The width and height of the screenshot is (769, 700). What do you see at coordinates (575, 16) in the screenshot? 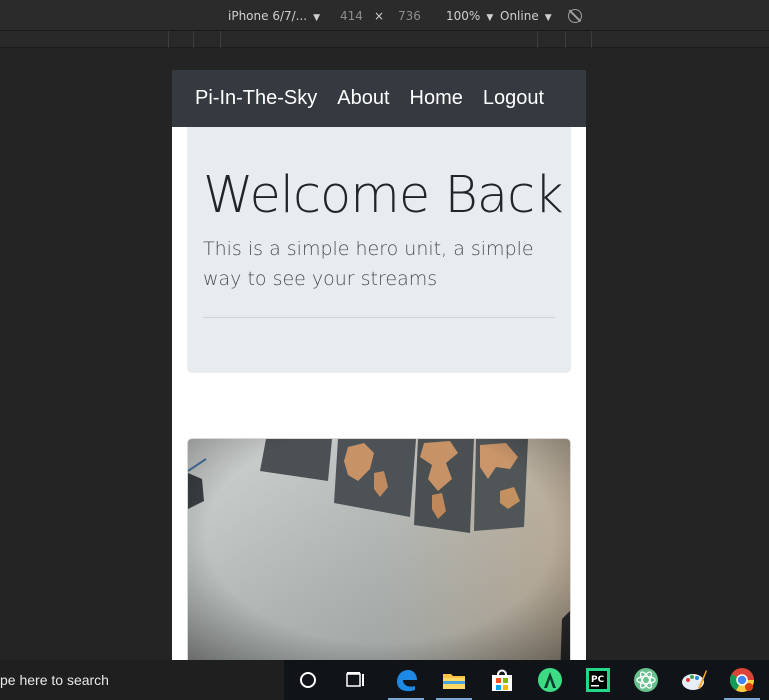
I see `rotate-icon` at bounding box center [575, 16].